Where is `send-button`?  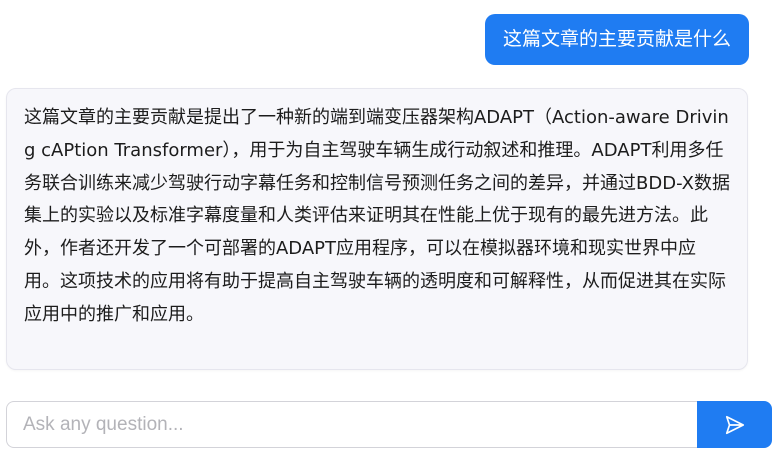 send-button is located at coordinates (734, 424).